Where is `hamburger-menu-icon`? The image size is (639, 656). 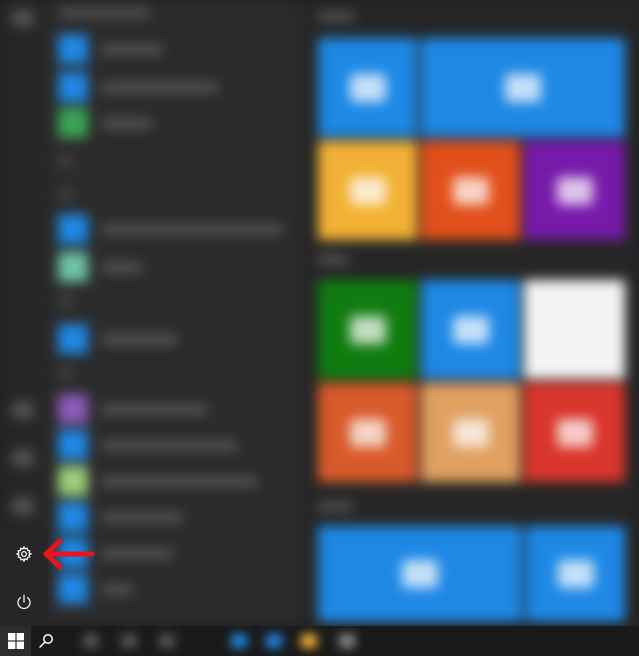
hamburger-menu-icon is located at coordinates (23, 18).